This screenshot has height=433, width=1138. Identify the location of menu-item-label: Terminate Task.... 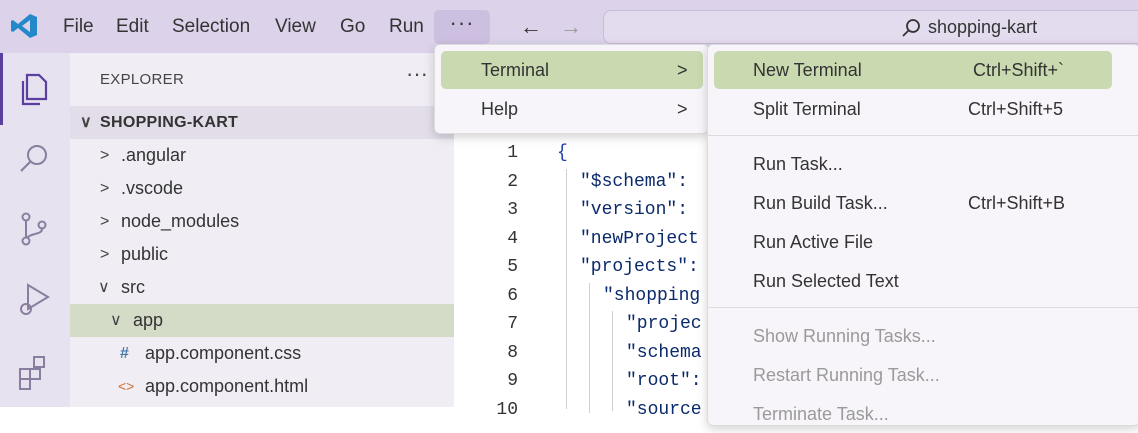
(821, 414).